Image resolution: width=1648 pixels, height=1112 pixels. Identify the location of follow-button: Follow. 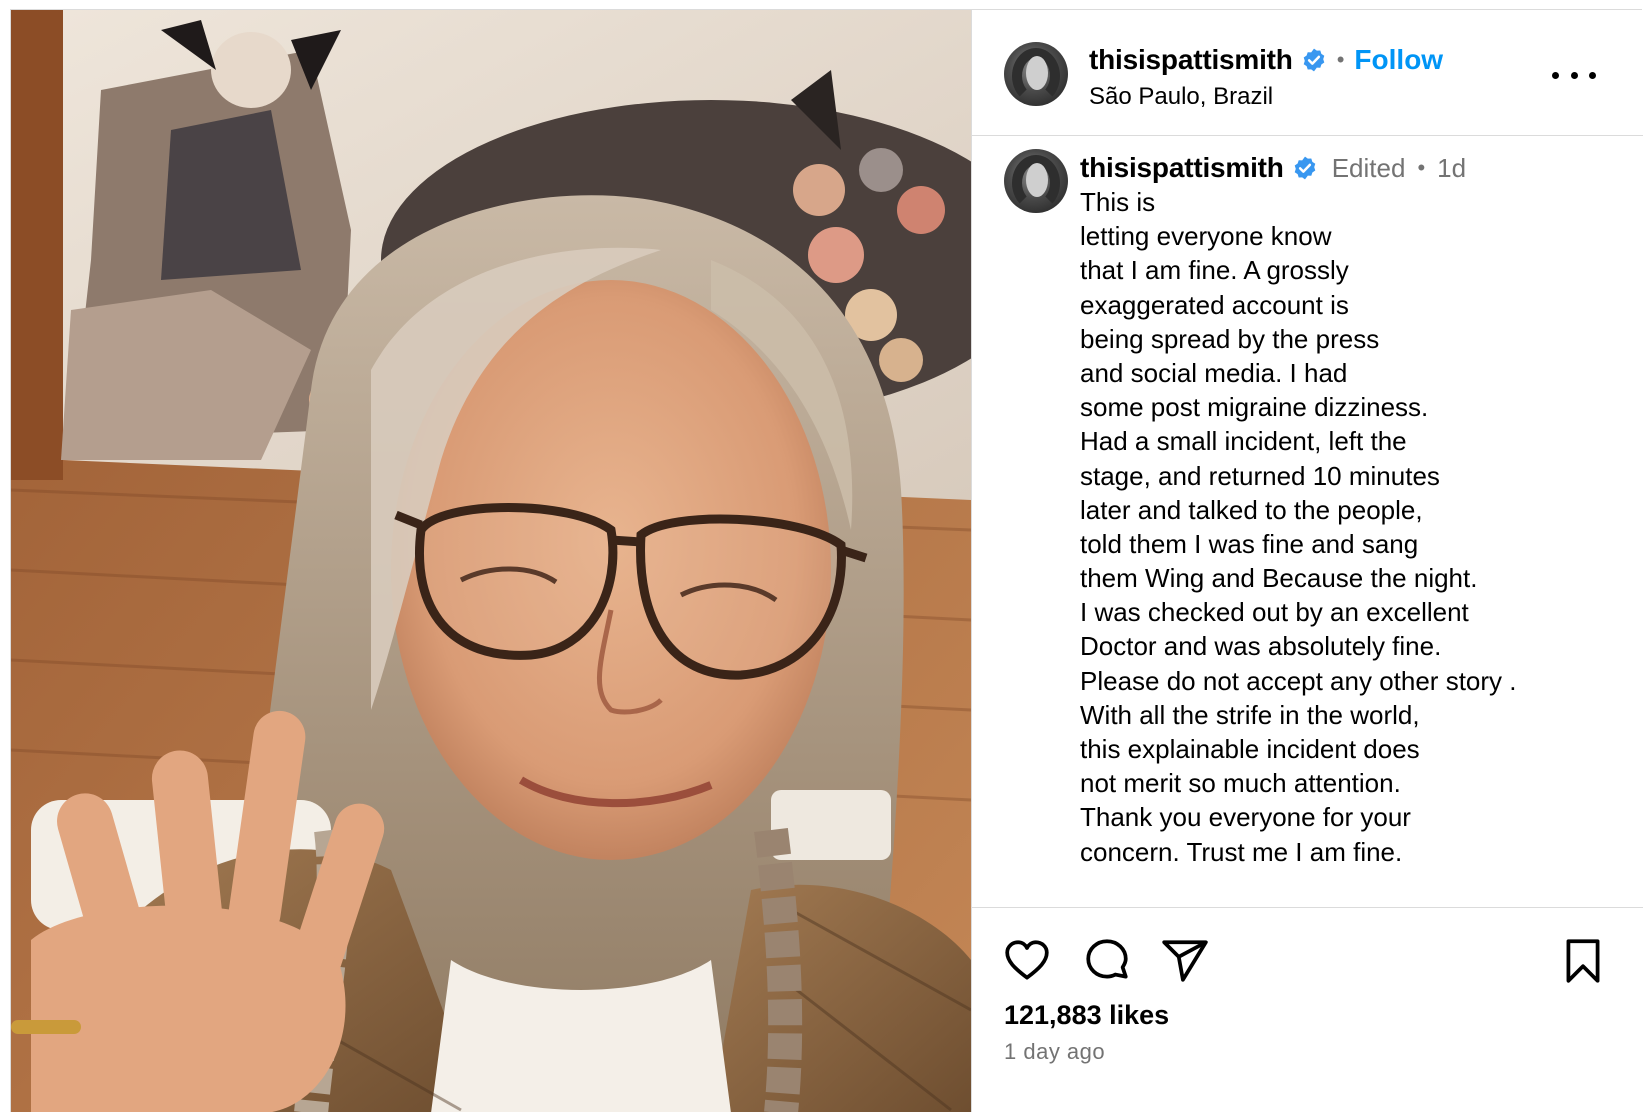
(1398, 60).